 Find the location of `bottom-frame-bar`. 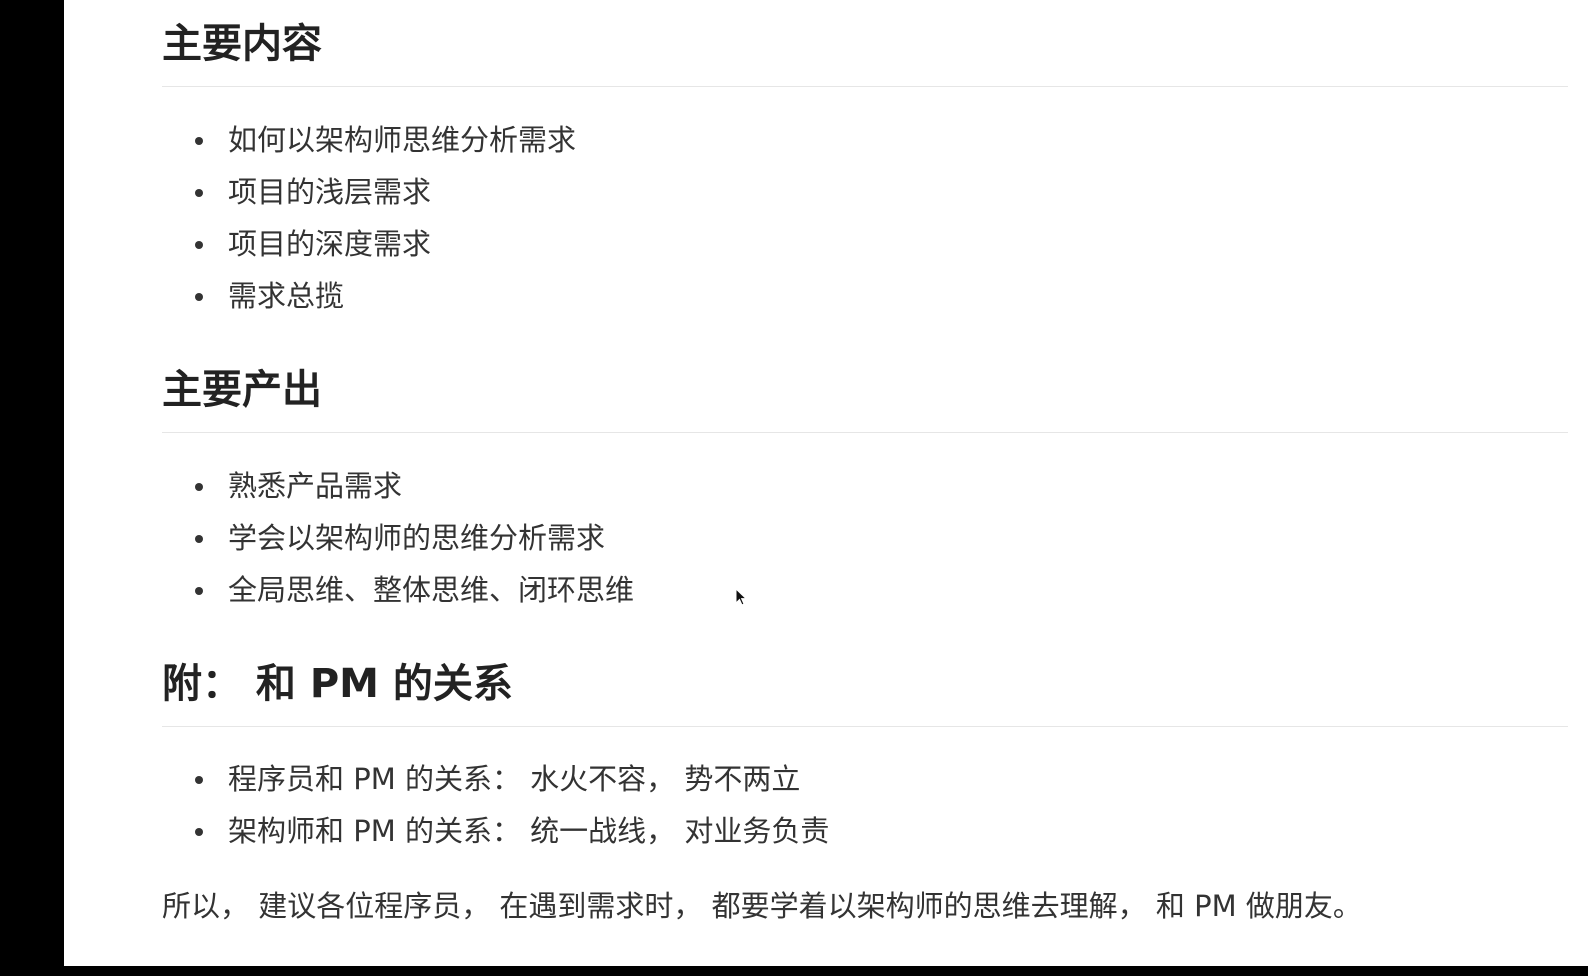

bottom-frame-bar is located at coordinates (794, 971).